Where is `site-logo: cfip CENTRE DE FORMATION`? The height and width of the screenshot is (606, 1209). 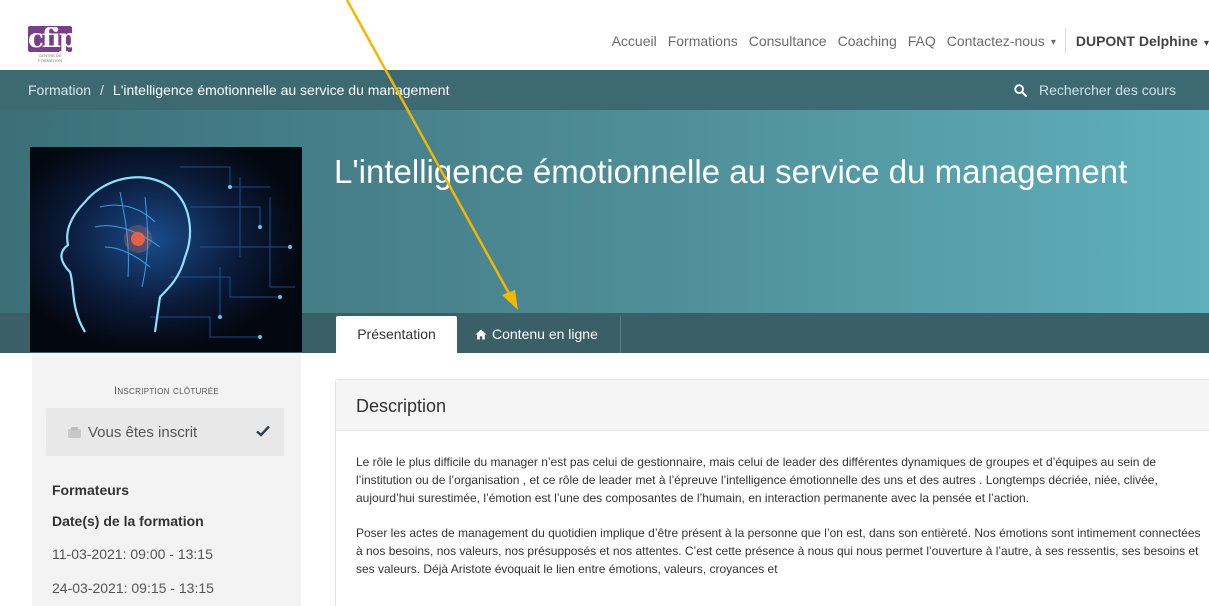
site-logo: cfip CENTRE DE FORMATION is located at coordinates (52, 43).